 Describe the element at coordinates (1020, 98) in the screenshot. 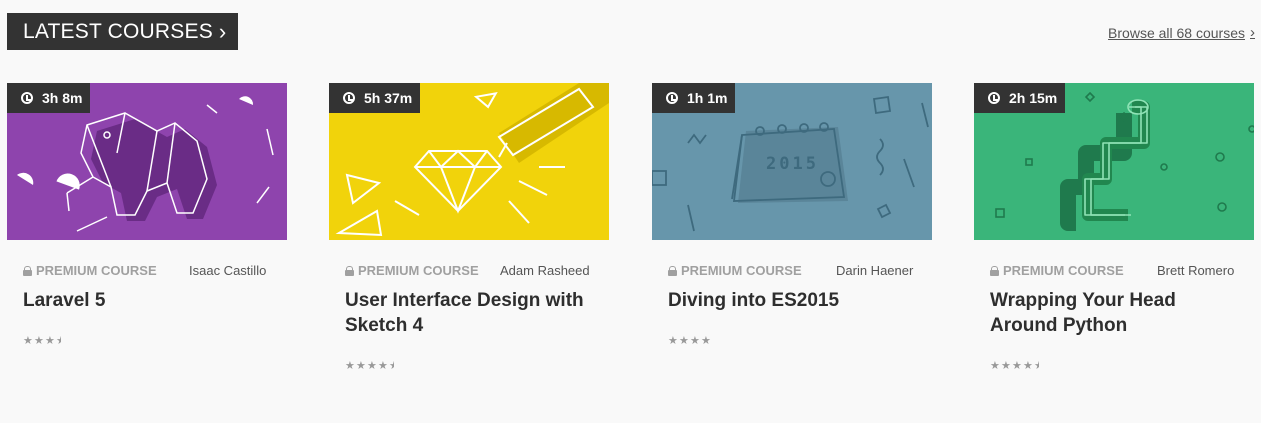

I see `duration-badge: 2h 15m` at that location.